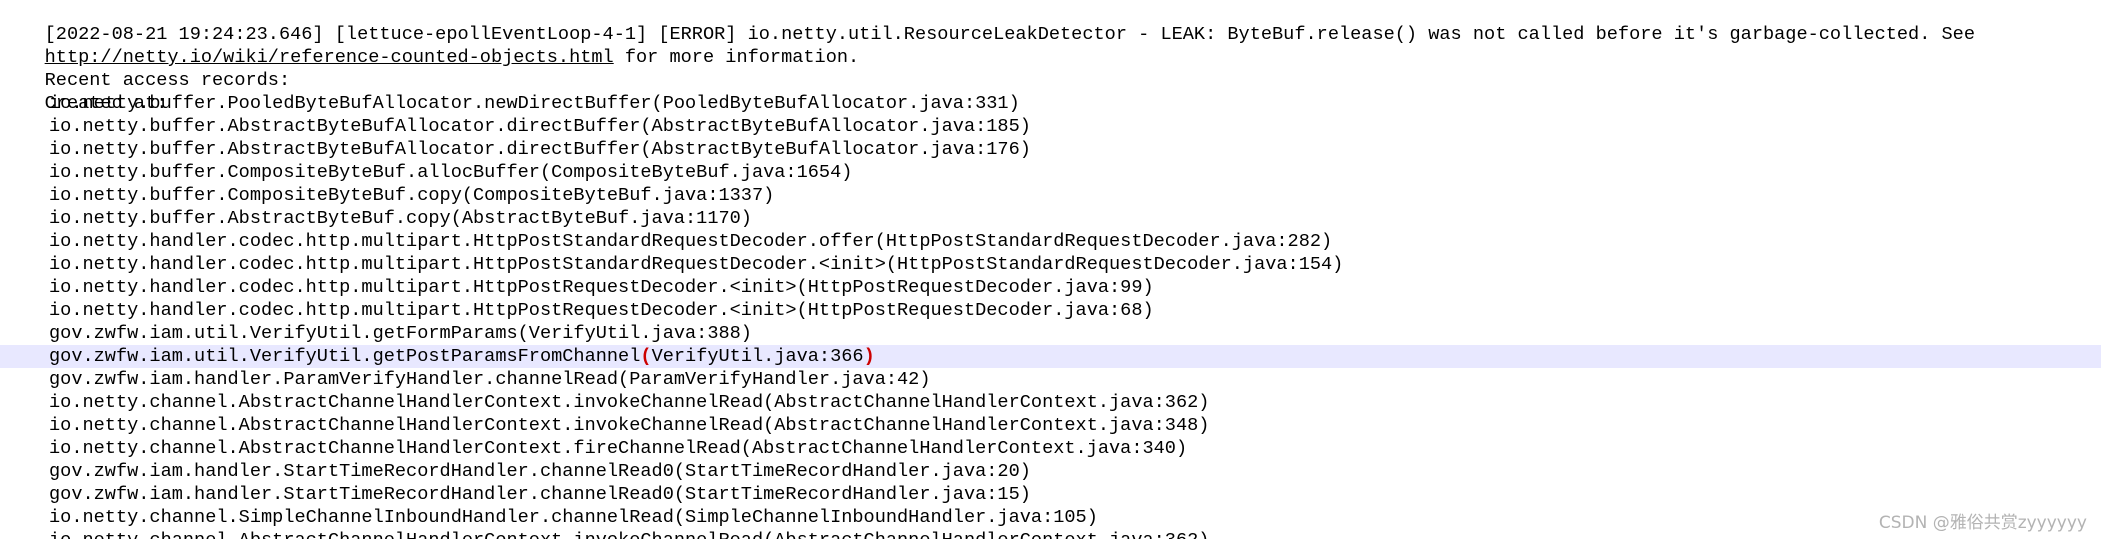 This screenshot has width=2101, height=539. I want to click on recent-access-line: Recent access records:, so click(1050, 68).